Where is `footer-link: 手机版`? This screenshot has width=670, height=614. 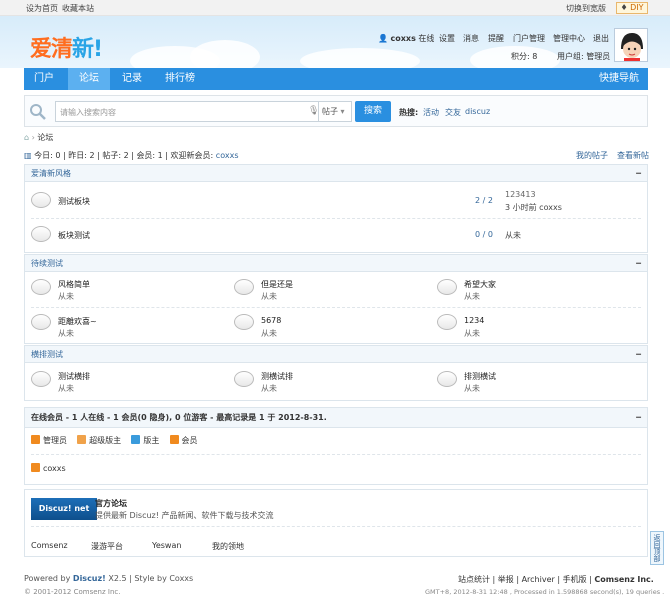 footer-link: 手机版 is located at coordinates (575, 579).